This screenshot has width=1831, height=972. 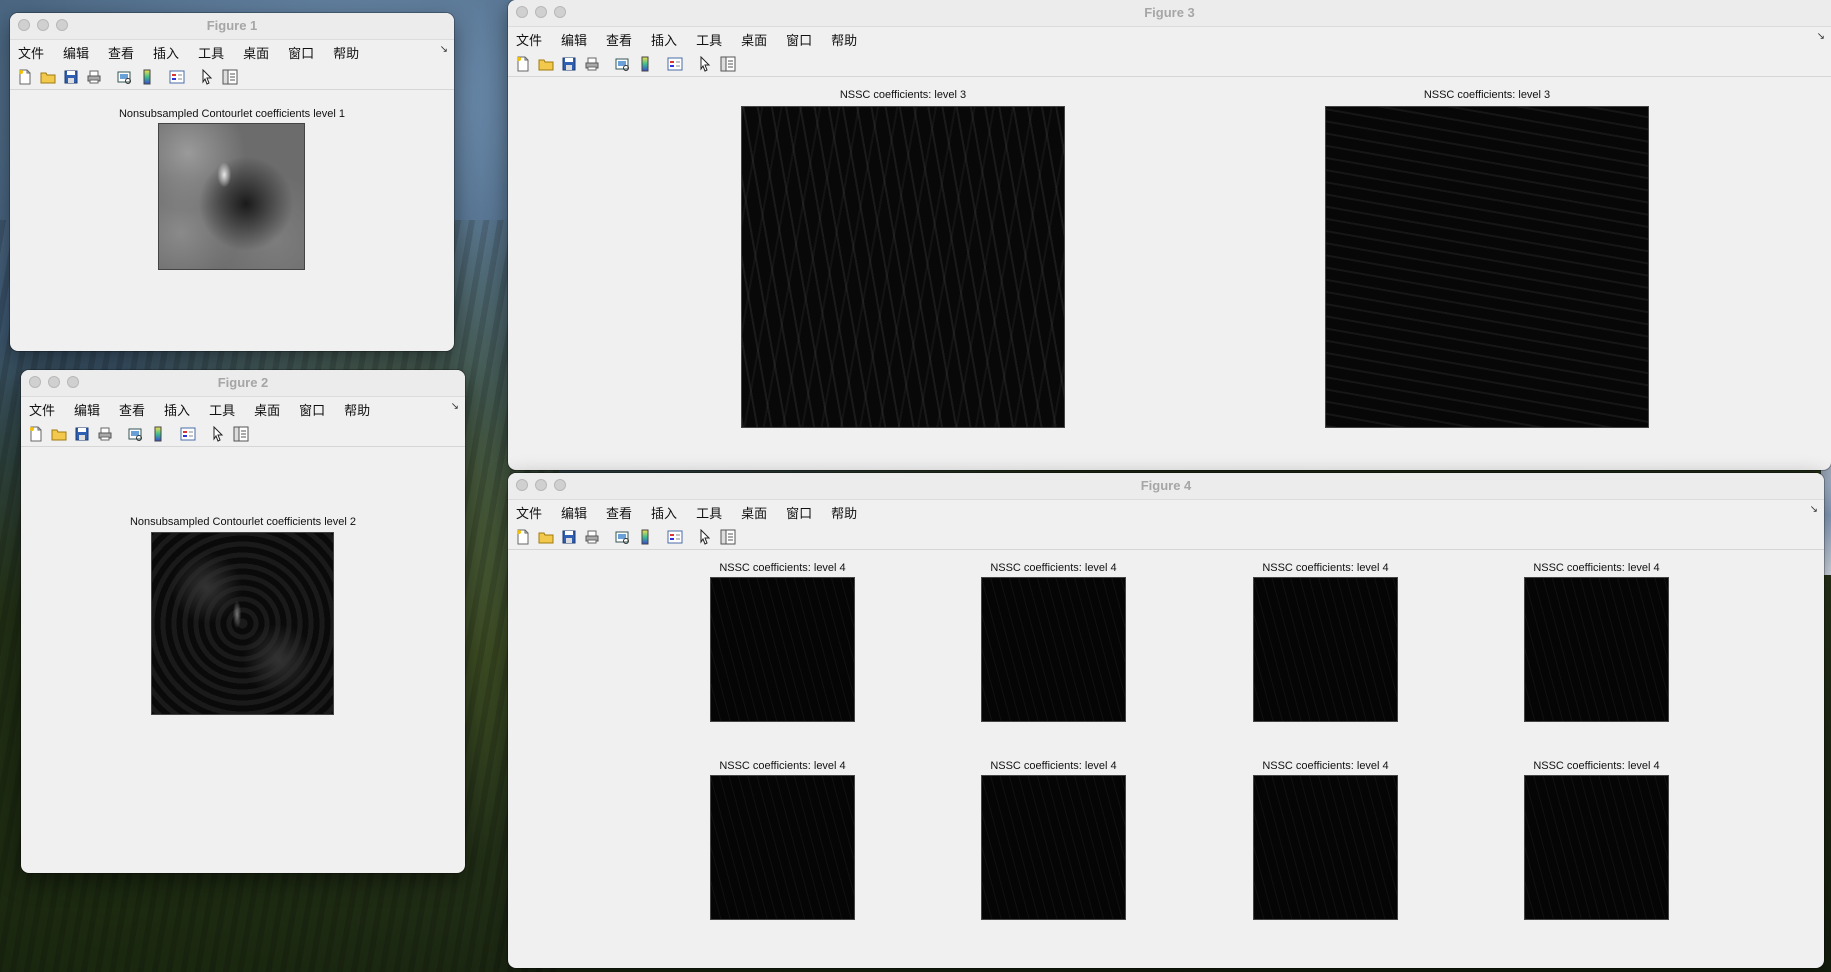 I want to click on window-title: Figure 1, so click(x=232, y=25).